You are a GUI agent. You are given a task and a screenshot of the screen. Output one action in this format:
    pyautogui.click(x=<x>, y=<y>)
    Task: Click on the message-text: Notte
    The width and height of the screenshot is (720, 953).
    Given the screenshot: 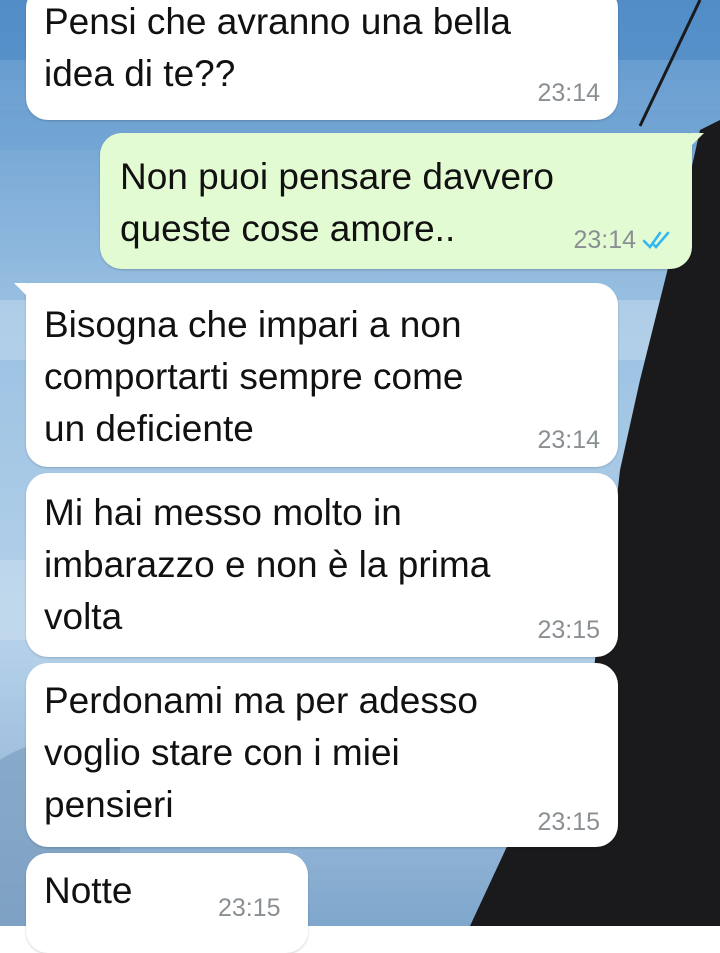 What is the action you would take?
    pyautogui.click(x=88, y=890)
    